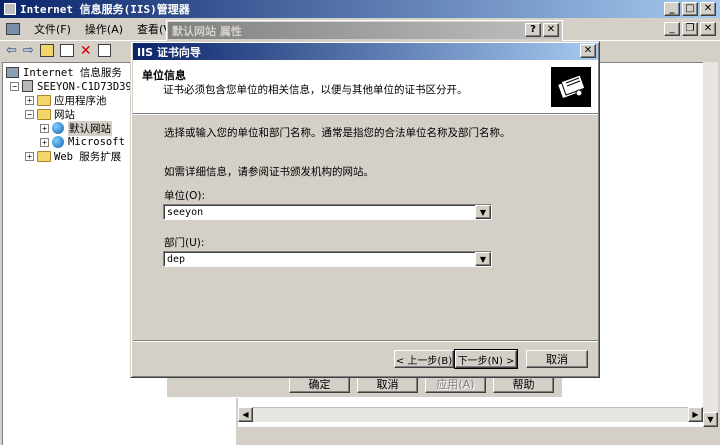 This screenshot has height=445, width=720. I want to click on dept-label: 部门(U):, so click(184, 243).